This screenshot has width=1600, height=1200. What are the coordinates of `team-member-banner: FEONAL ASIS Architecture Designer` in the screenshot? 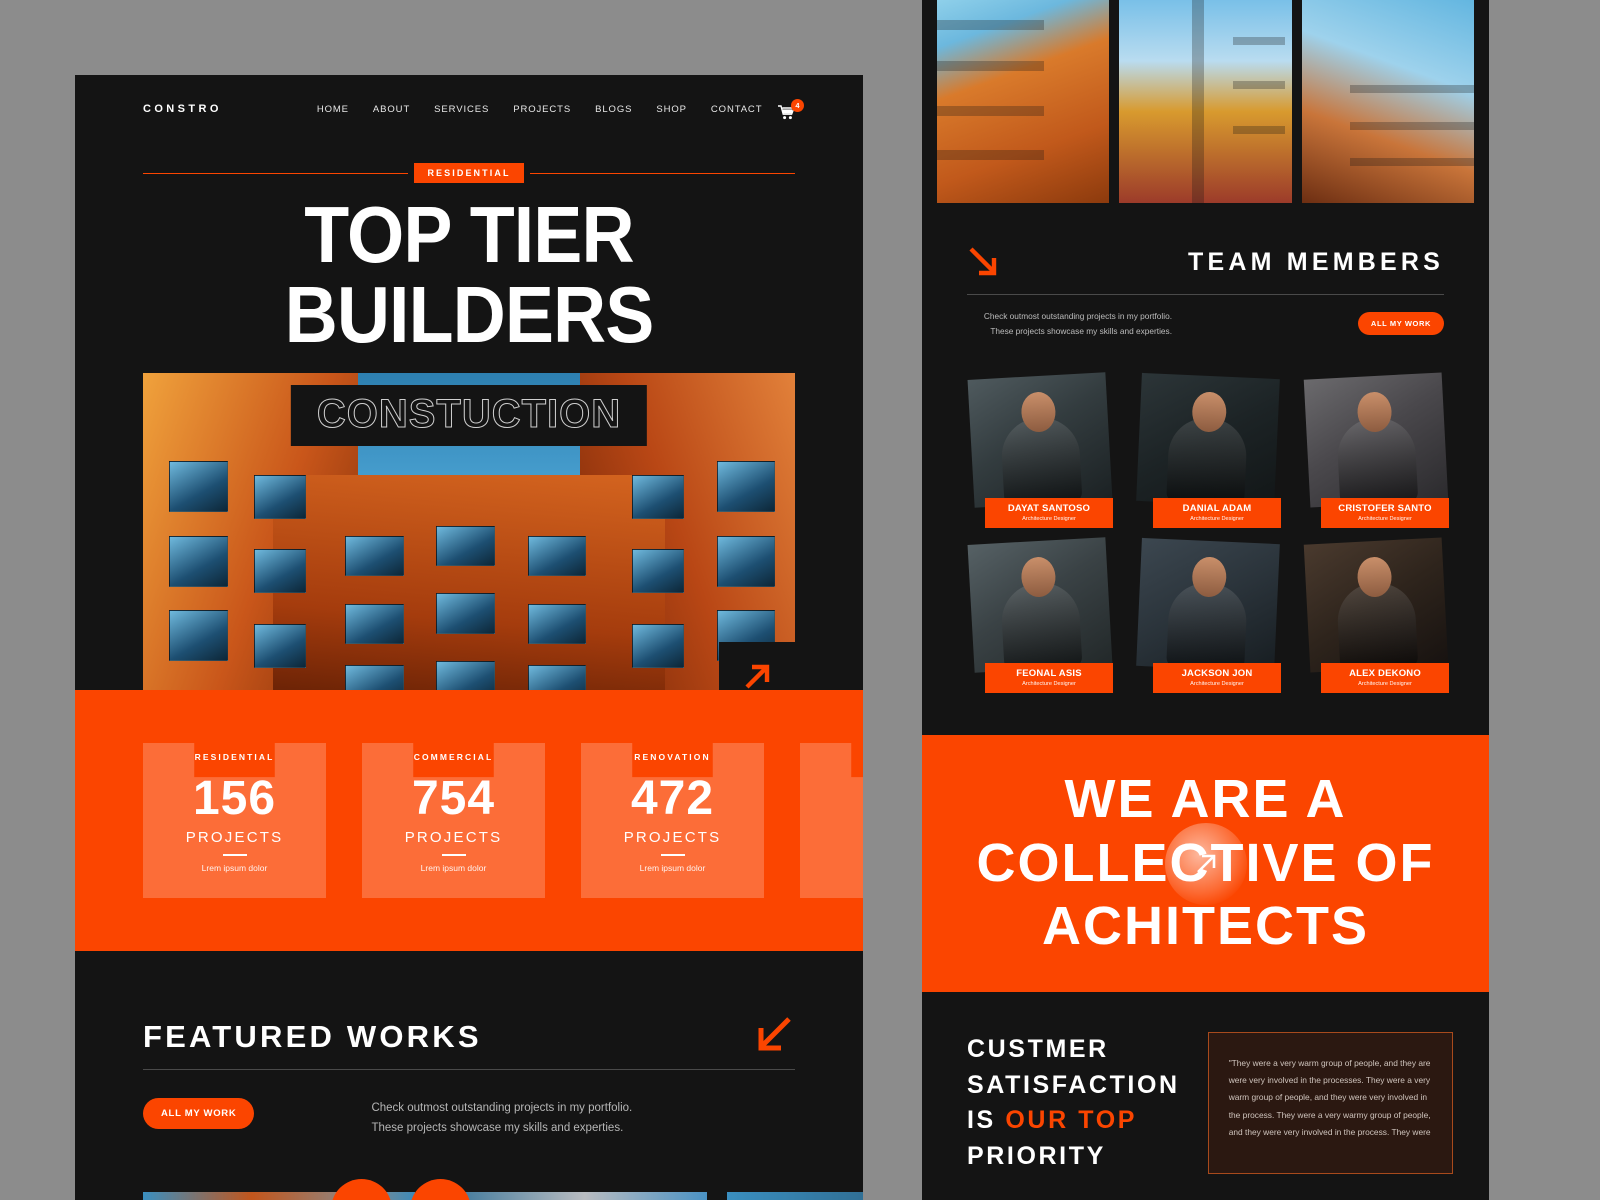 It's located at (1049, 678).